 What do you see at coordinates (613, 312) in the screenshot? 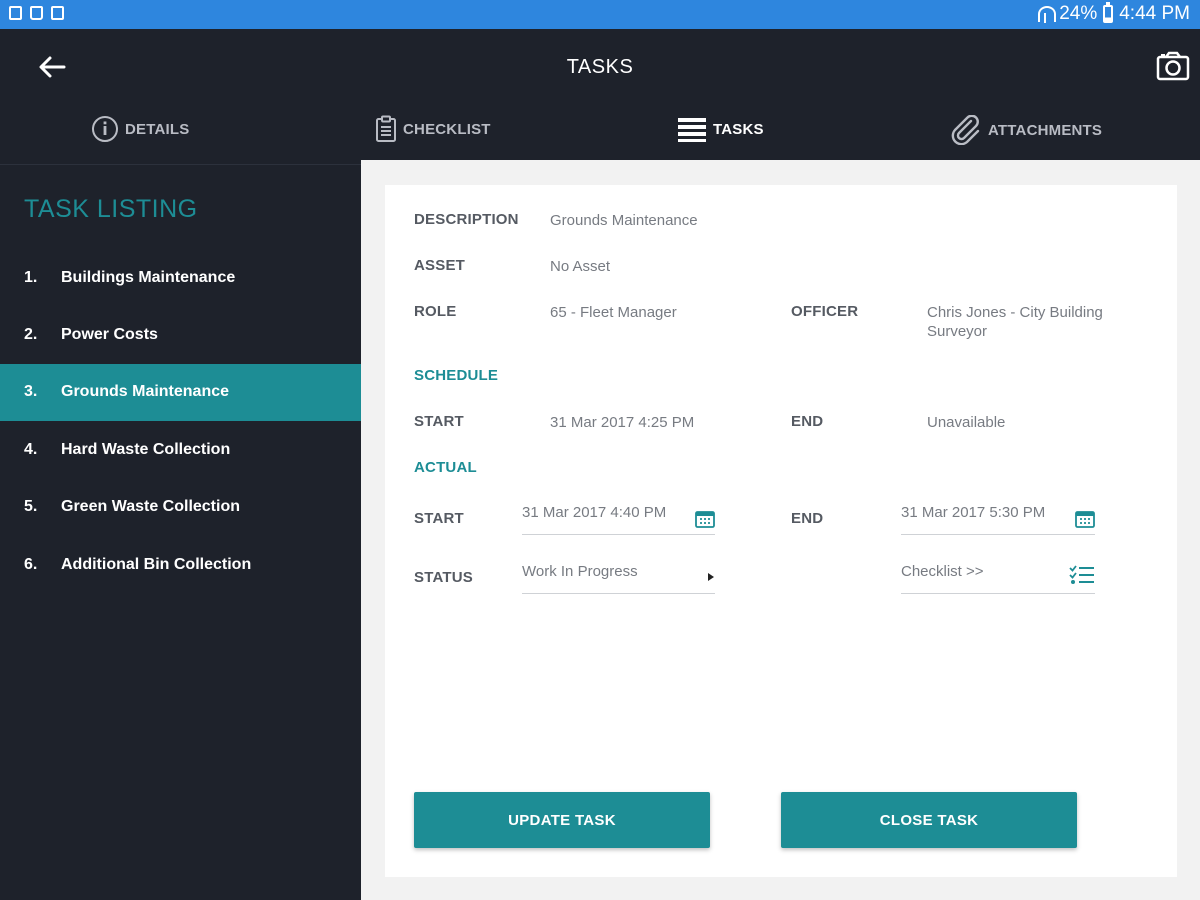
I see `role-value: 65 - Fleet Manager` at bounding box center [613, 312].